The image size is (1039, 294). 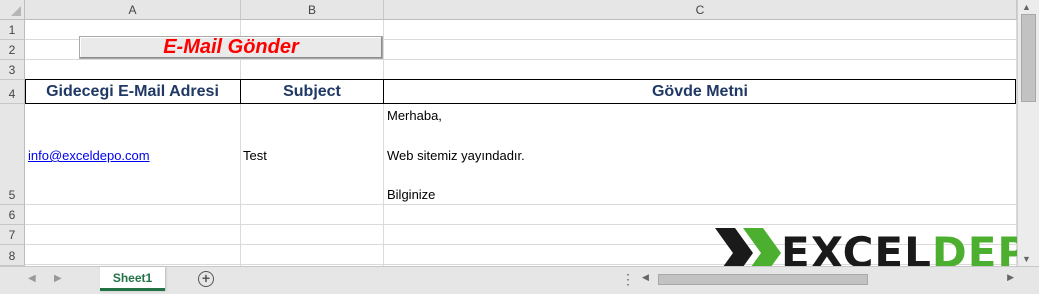 I want to click on sheet-tab-sheet1: Sheet1, so click(x=132, y=279).